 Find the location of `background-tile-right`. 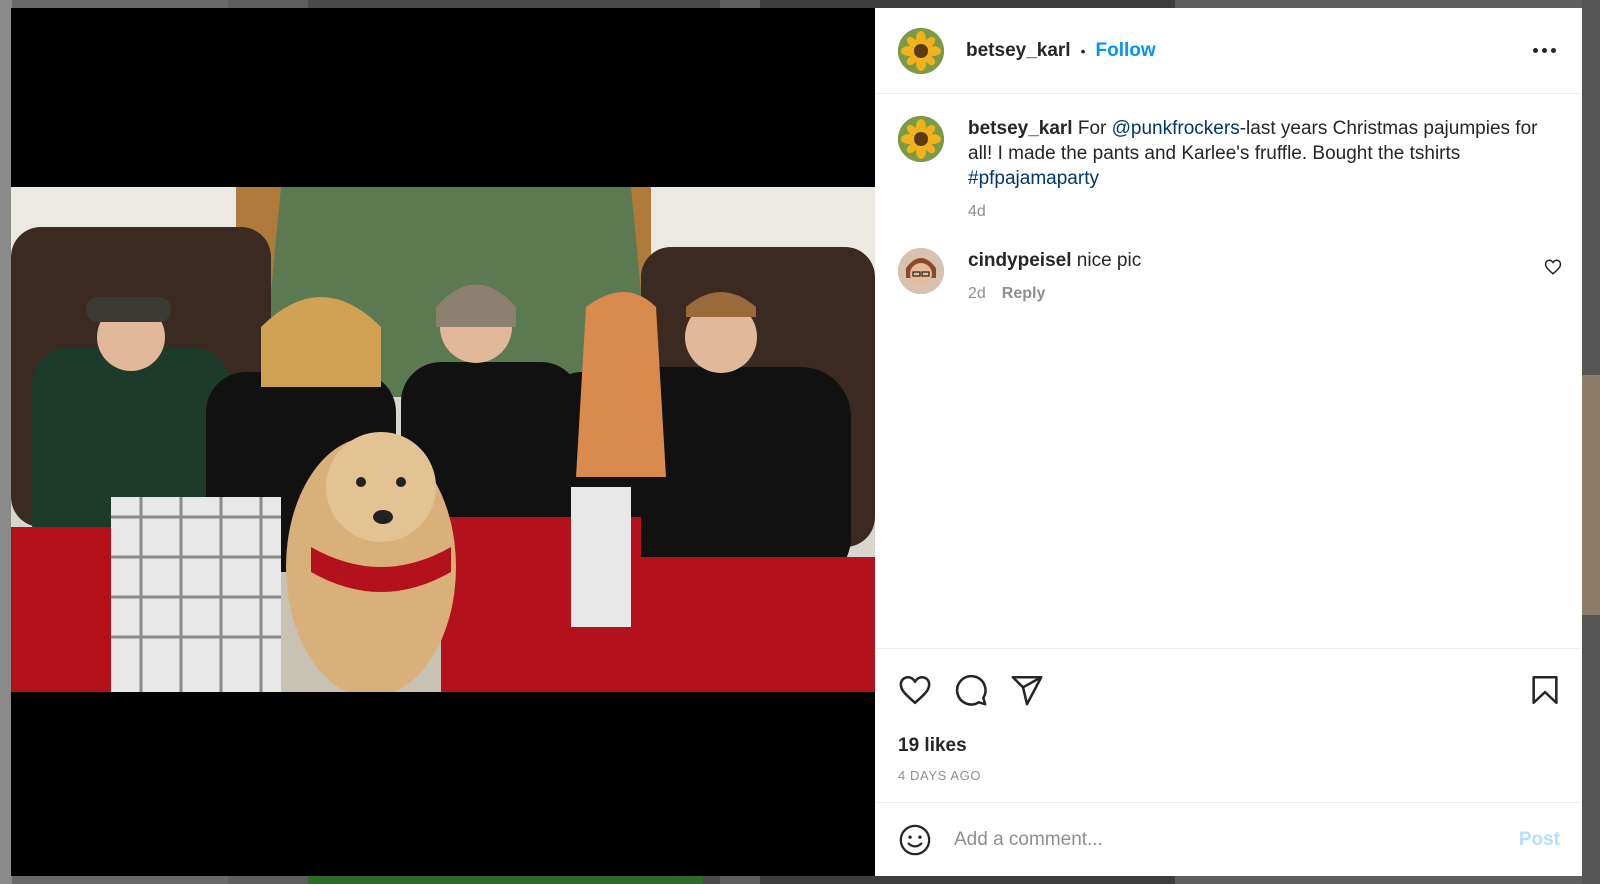

background-tile-right is located at coordinates (1591, 495).